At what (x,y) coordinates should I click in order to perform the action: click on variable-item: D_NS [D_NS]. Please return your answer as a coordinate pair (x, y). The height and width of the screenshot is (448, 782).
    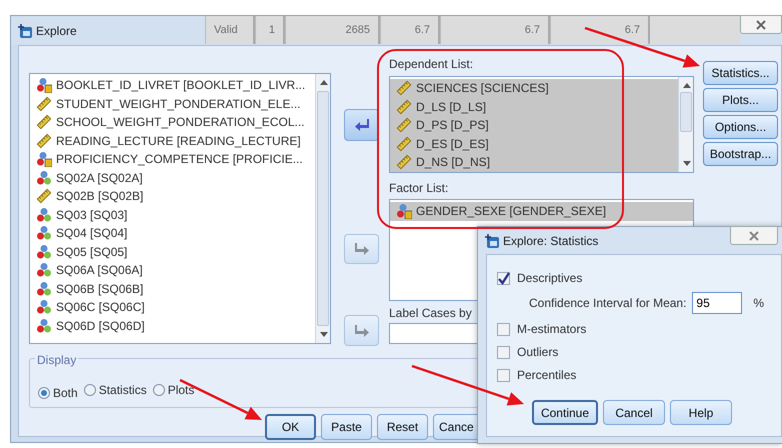
    Looking at the image, I should click on (534, 162).